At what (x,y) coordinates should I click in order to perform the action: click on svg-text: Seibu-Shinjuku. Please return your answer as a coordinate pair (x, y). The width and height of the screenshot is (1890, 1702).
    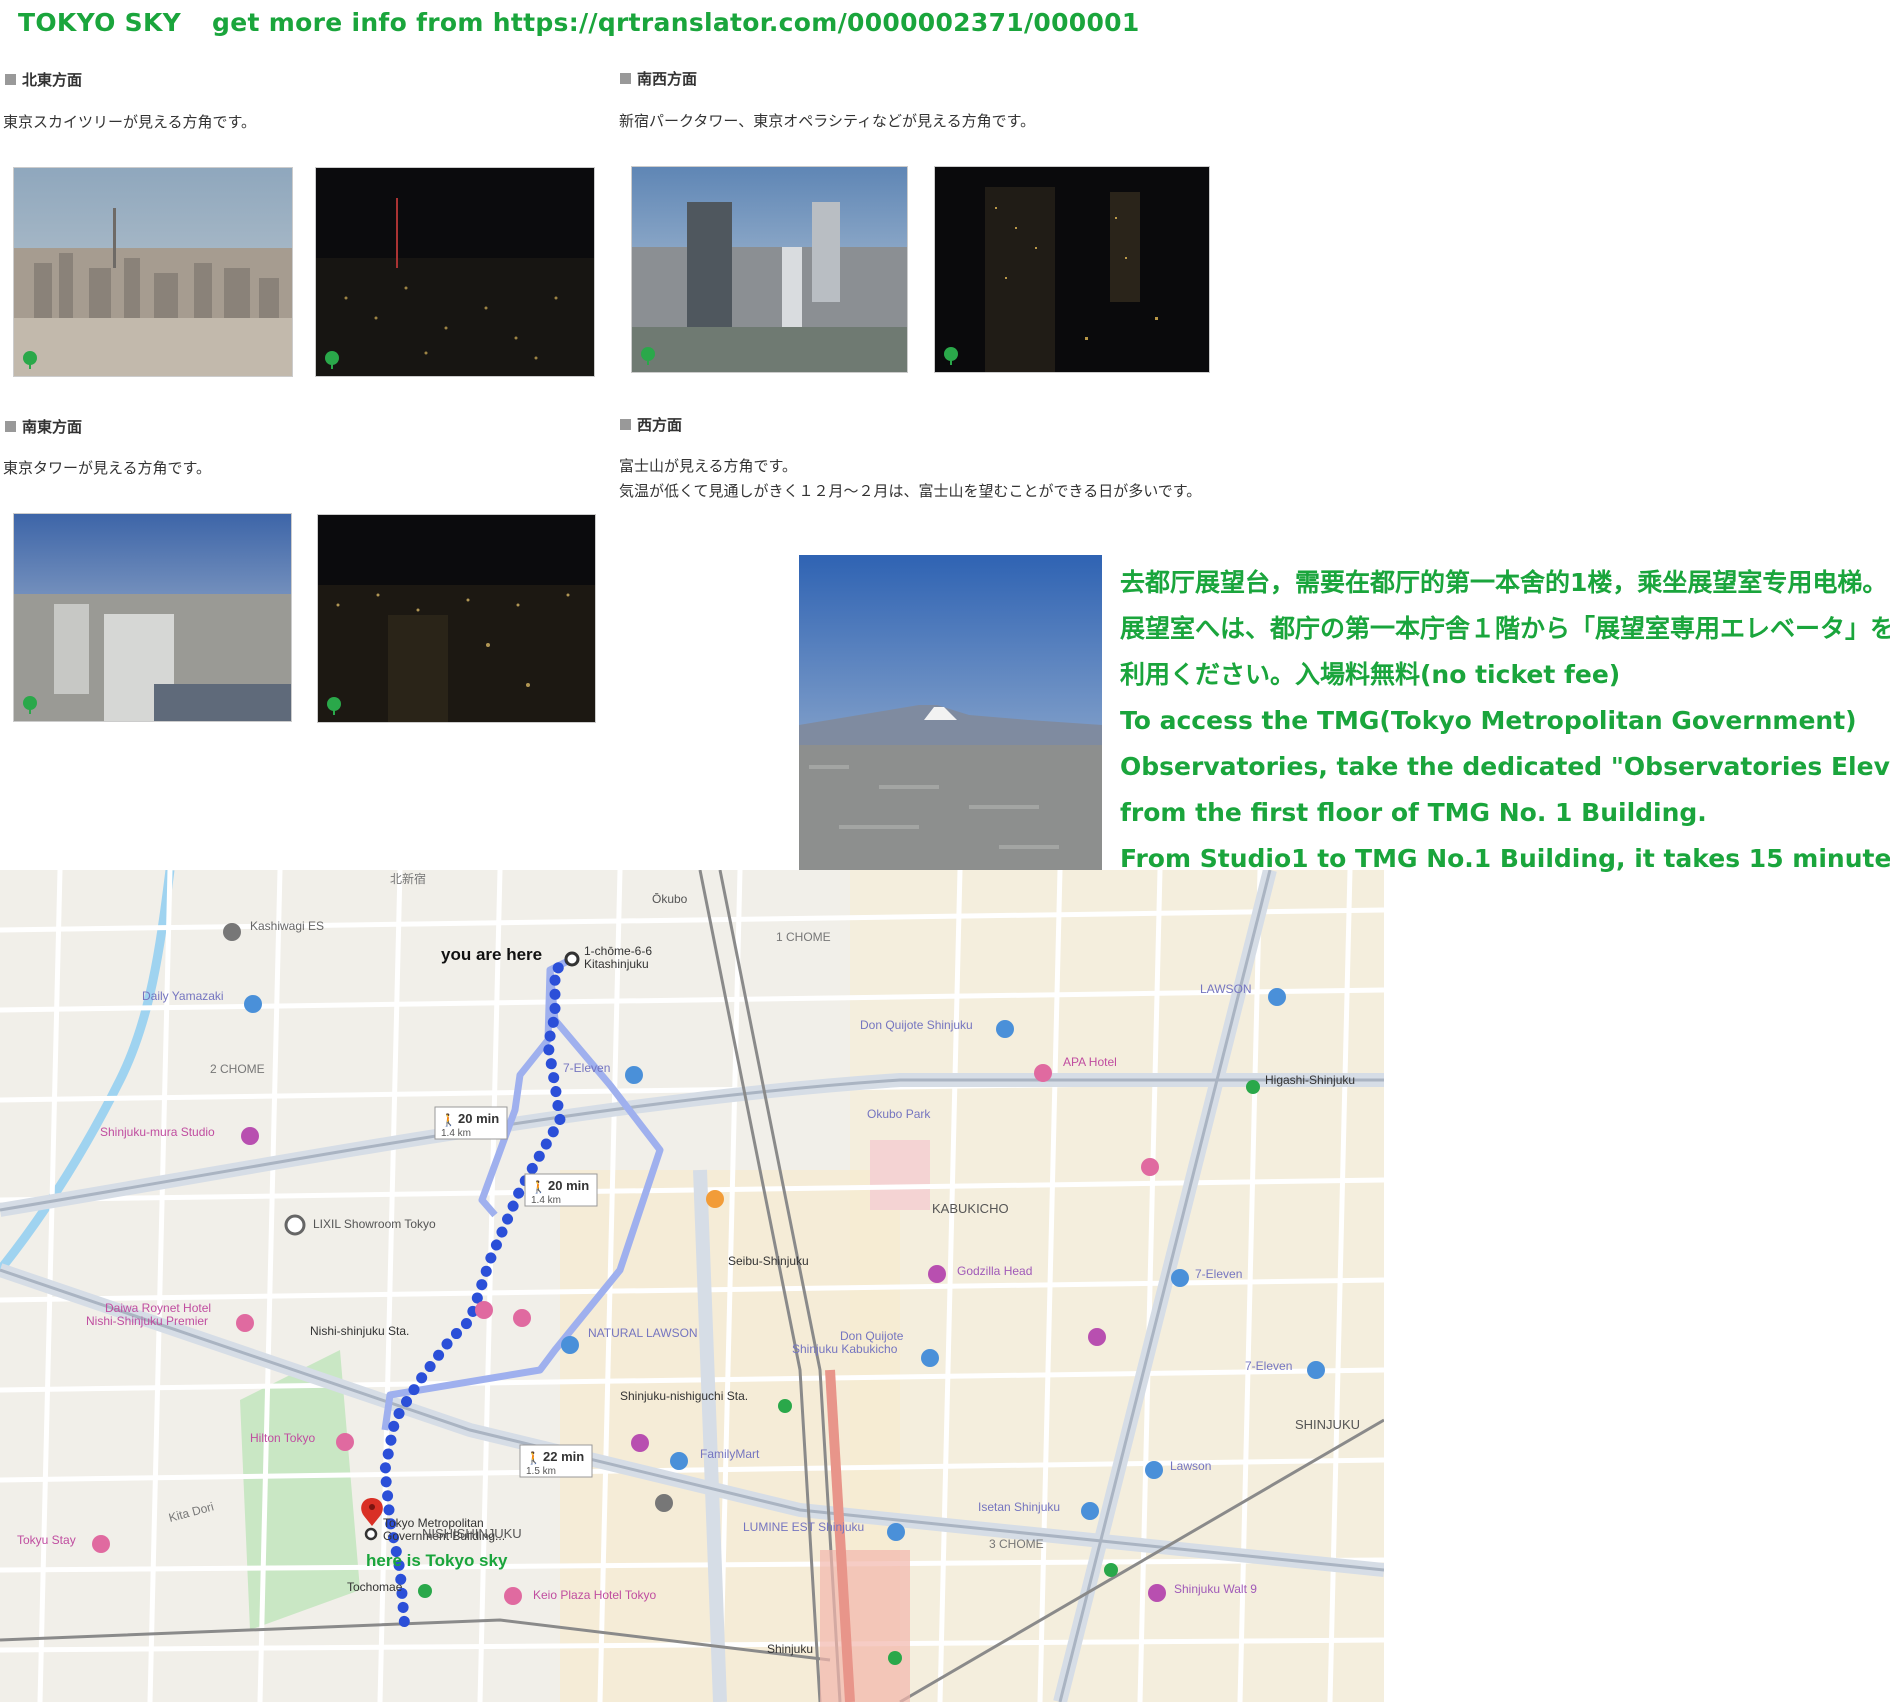
    Looking at the image, I should click on (768, 1261).